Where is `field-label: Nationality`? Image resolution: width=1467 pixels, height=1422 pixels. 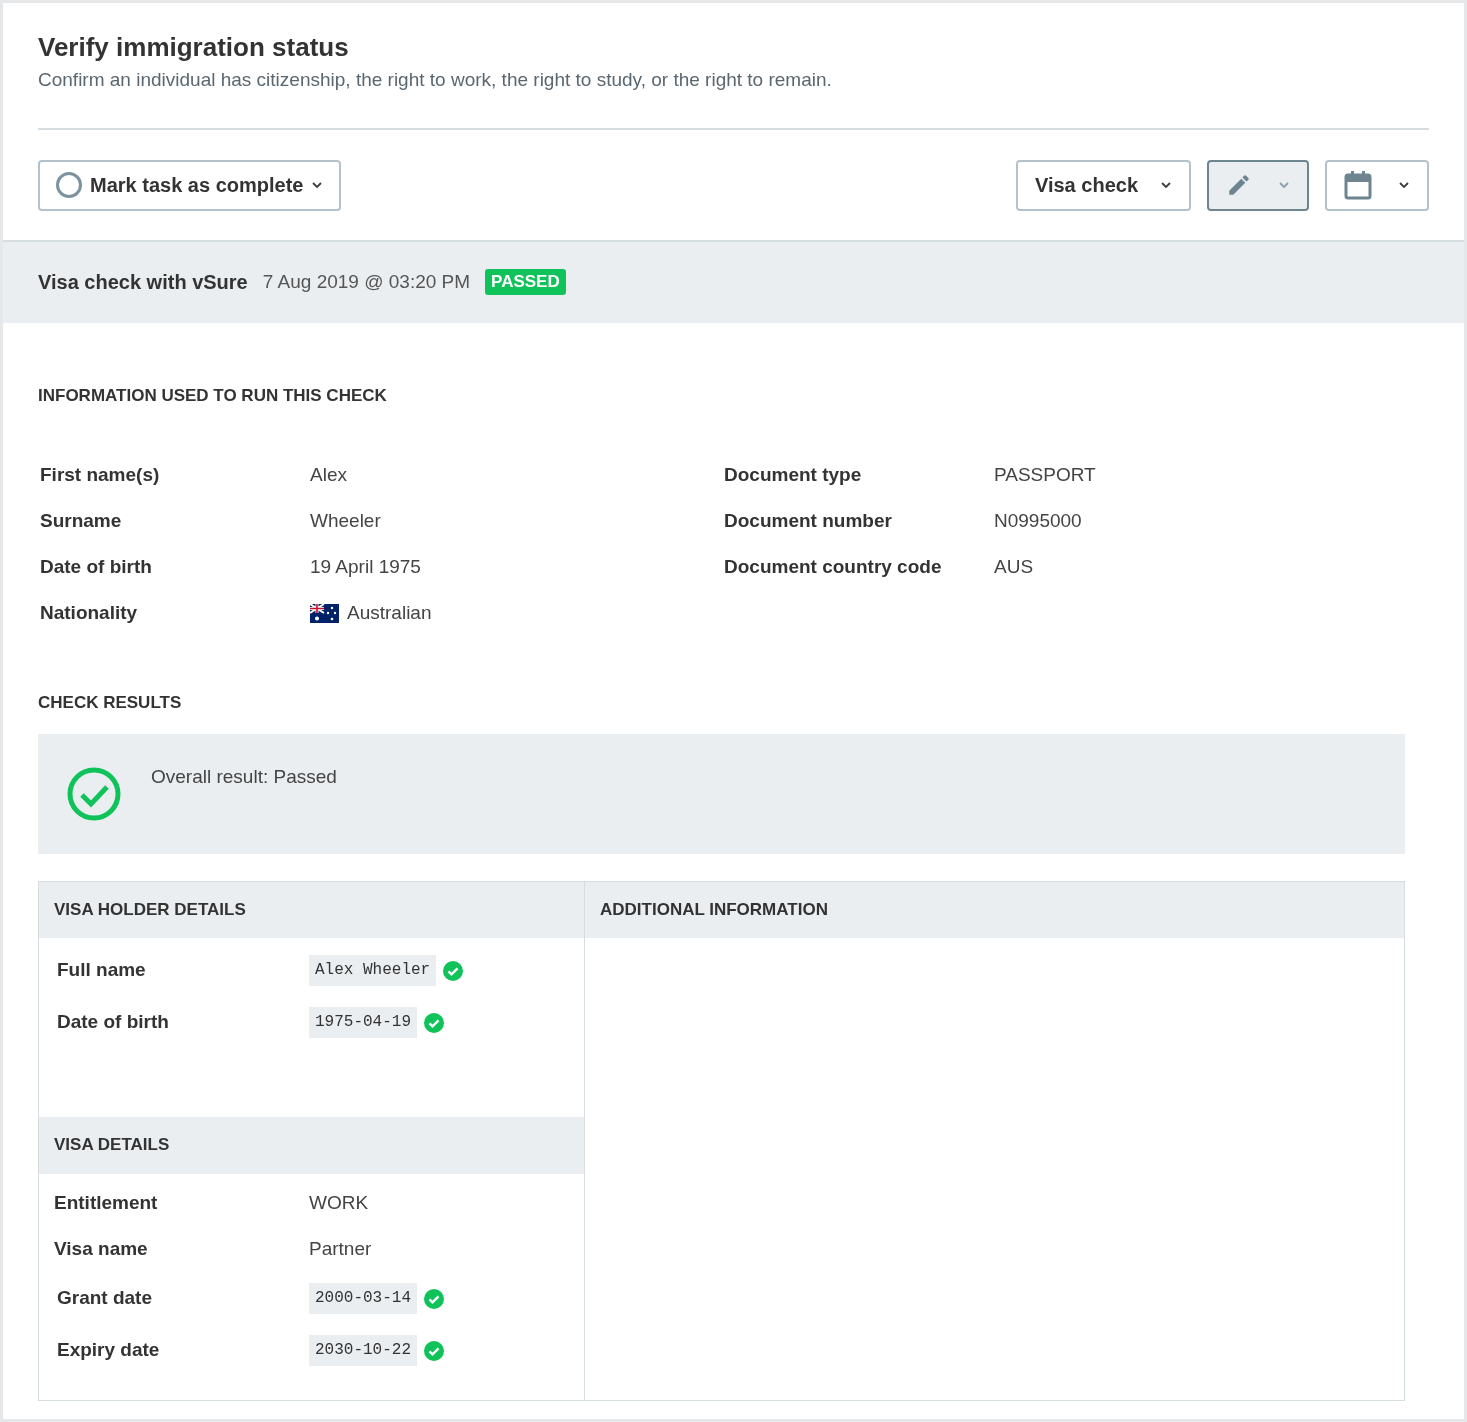
field-label: Nationality is located at coordinates (89, 612).